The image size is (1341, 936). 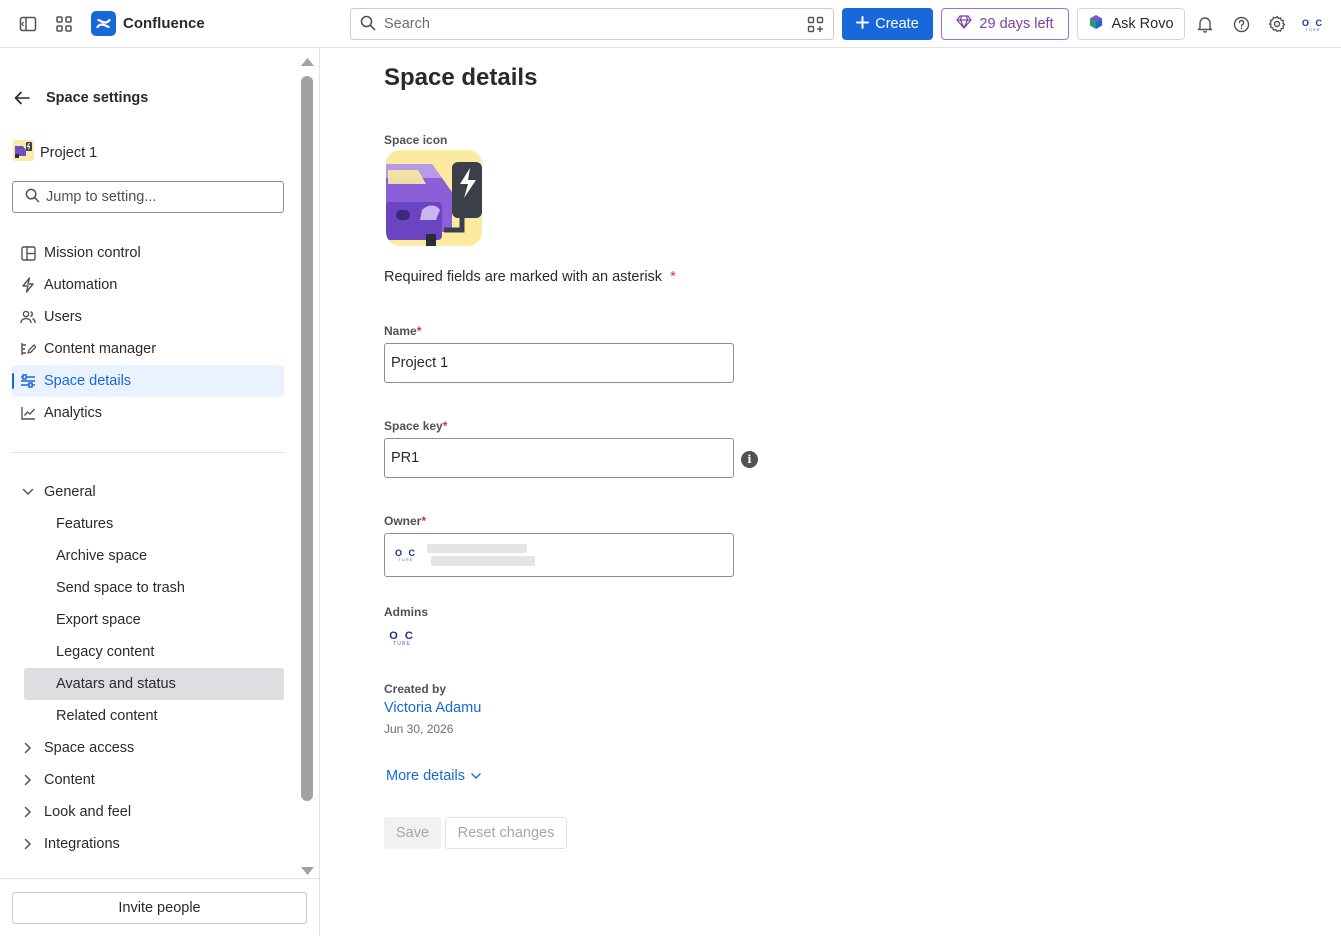 I want to click on nav-group-general: General, so click(x=148, y=492).